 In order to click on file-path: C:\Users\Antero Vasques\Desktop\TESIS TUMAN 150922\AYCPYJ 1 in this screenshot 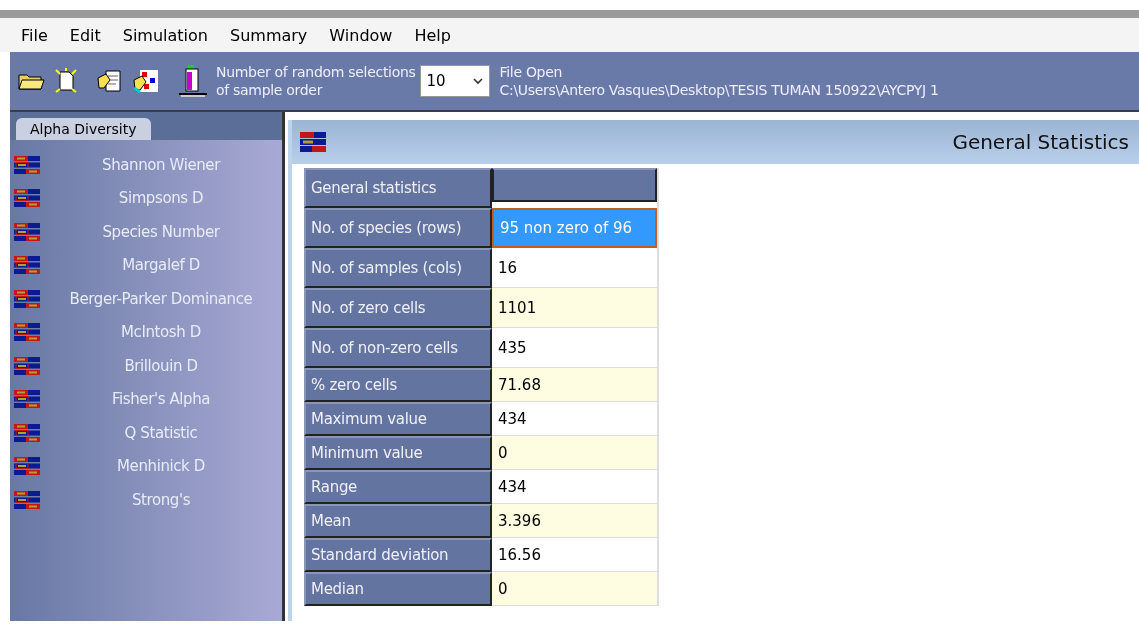, I will do `click(719, 90)`.